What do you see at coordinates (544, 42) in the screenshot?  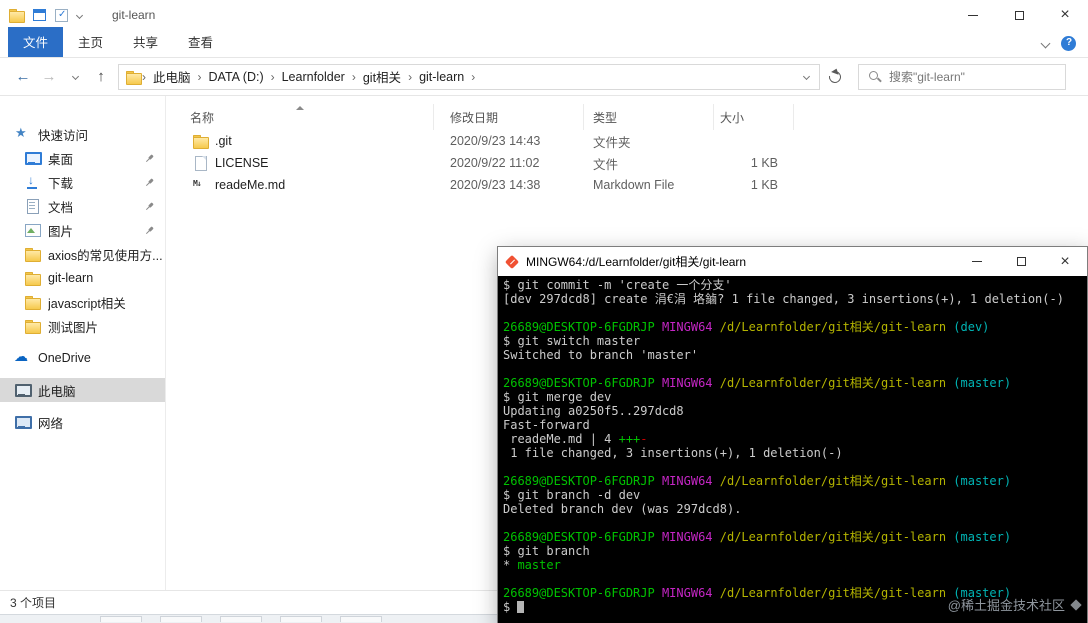 I see `ribbon-tabstrip: 文件 主页 共享 查看` at bounding box center [544, 42].